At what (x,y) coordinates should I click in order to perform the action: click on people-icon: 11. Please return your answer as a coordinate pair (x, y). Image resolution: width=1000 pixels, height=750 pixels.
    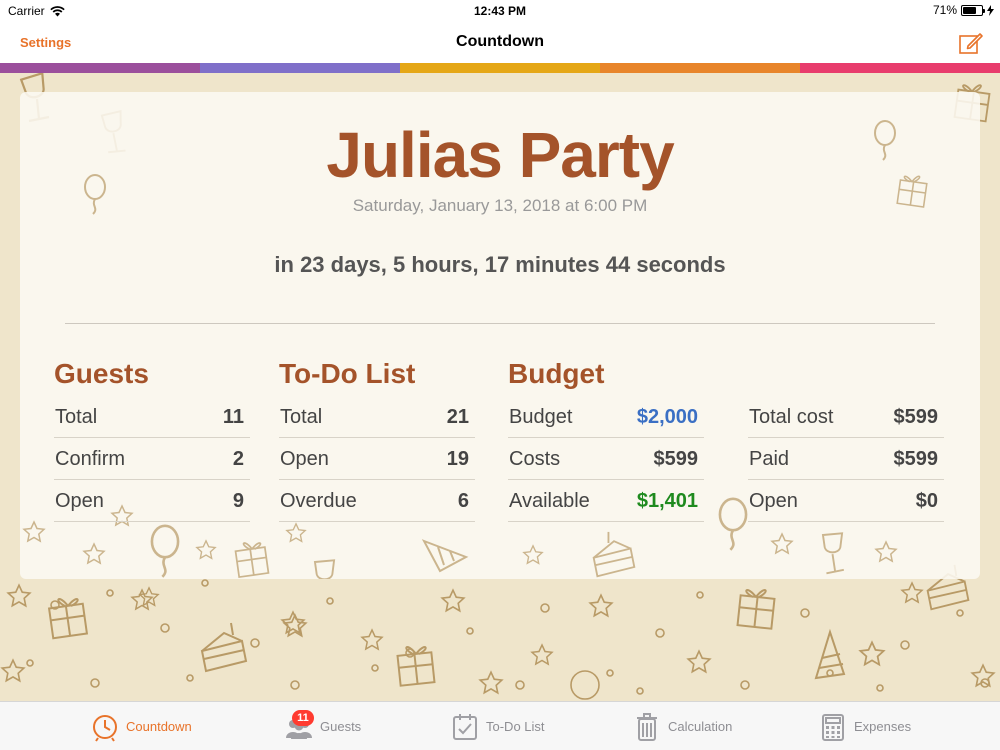
    Looking at the image, I should click on (299, 725).